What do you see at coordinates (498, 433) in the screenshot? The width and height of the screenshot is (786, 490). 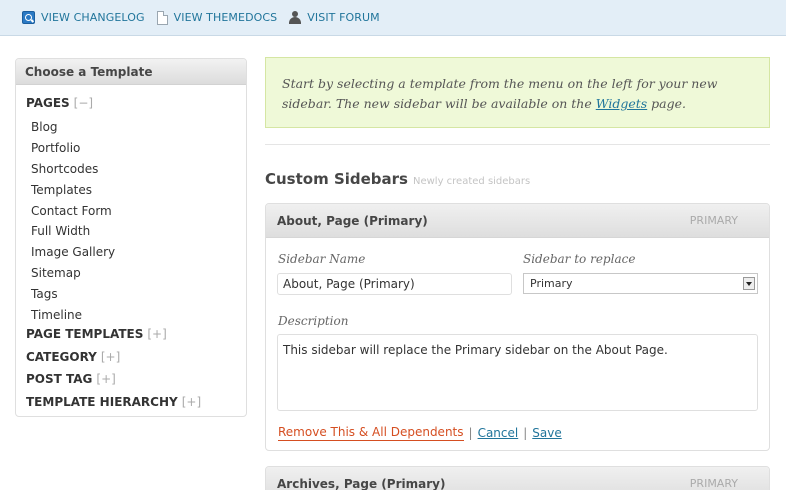 I see `cancel-link: Cancel` at bounding box center [498, 433].